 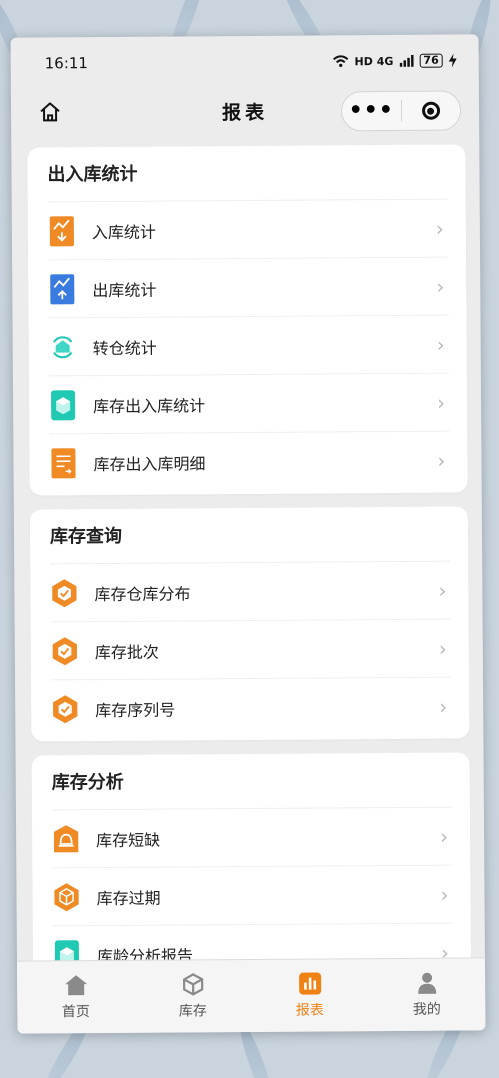 I want to click on section-title: 出入库统计, so click(x=247, y=173).